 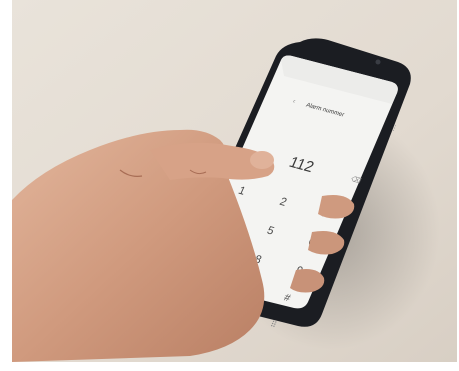 I want to click on front-camera, so click(x=378, y=62).